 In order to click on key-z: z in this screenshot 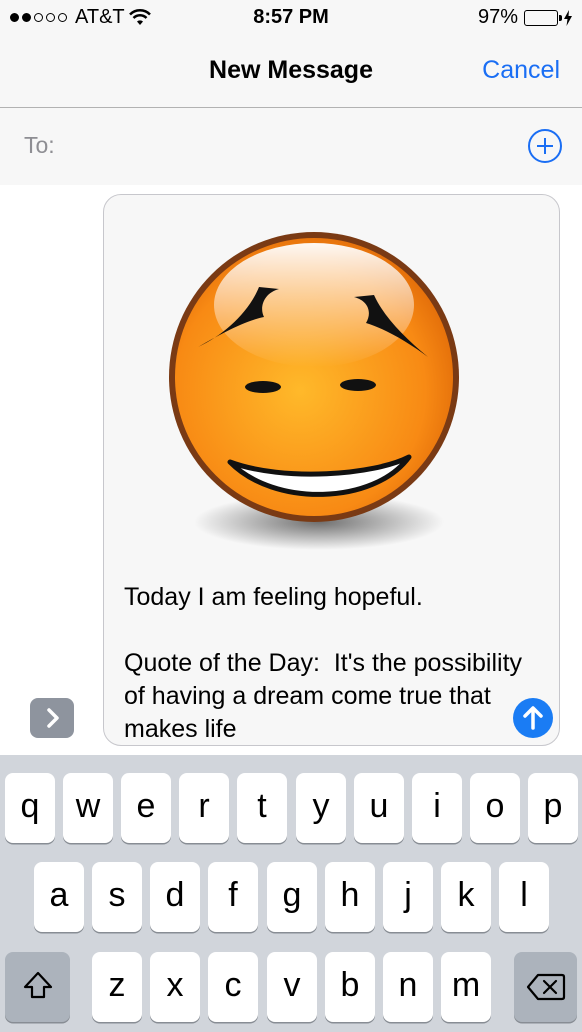, I will do `click(117, 987)`.